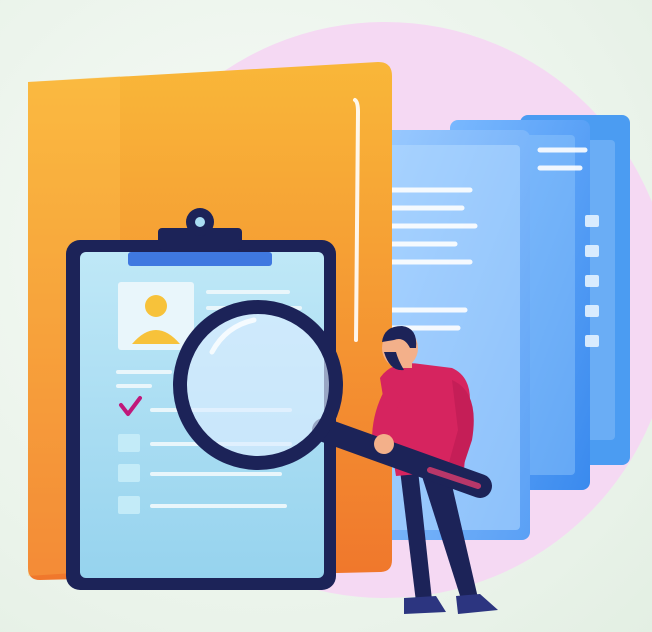 The image size is (652, 632). What do you see at coordinates (384, 444) in the screenshot?
I see `hand` at bounding box center [384, 444].